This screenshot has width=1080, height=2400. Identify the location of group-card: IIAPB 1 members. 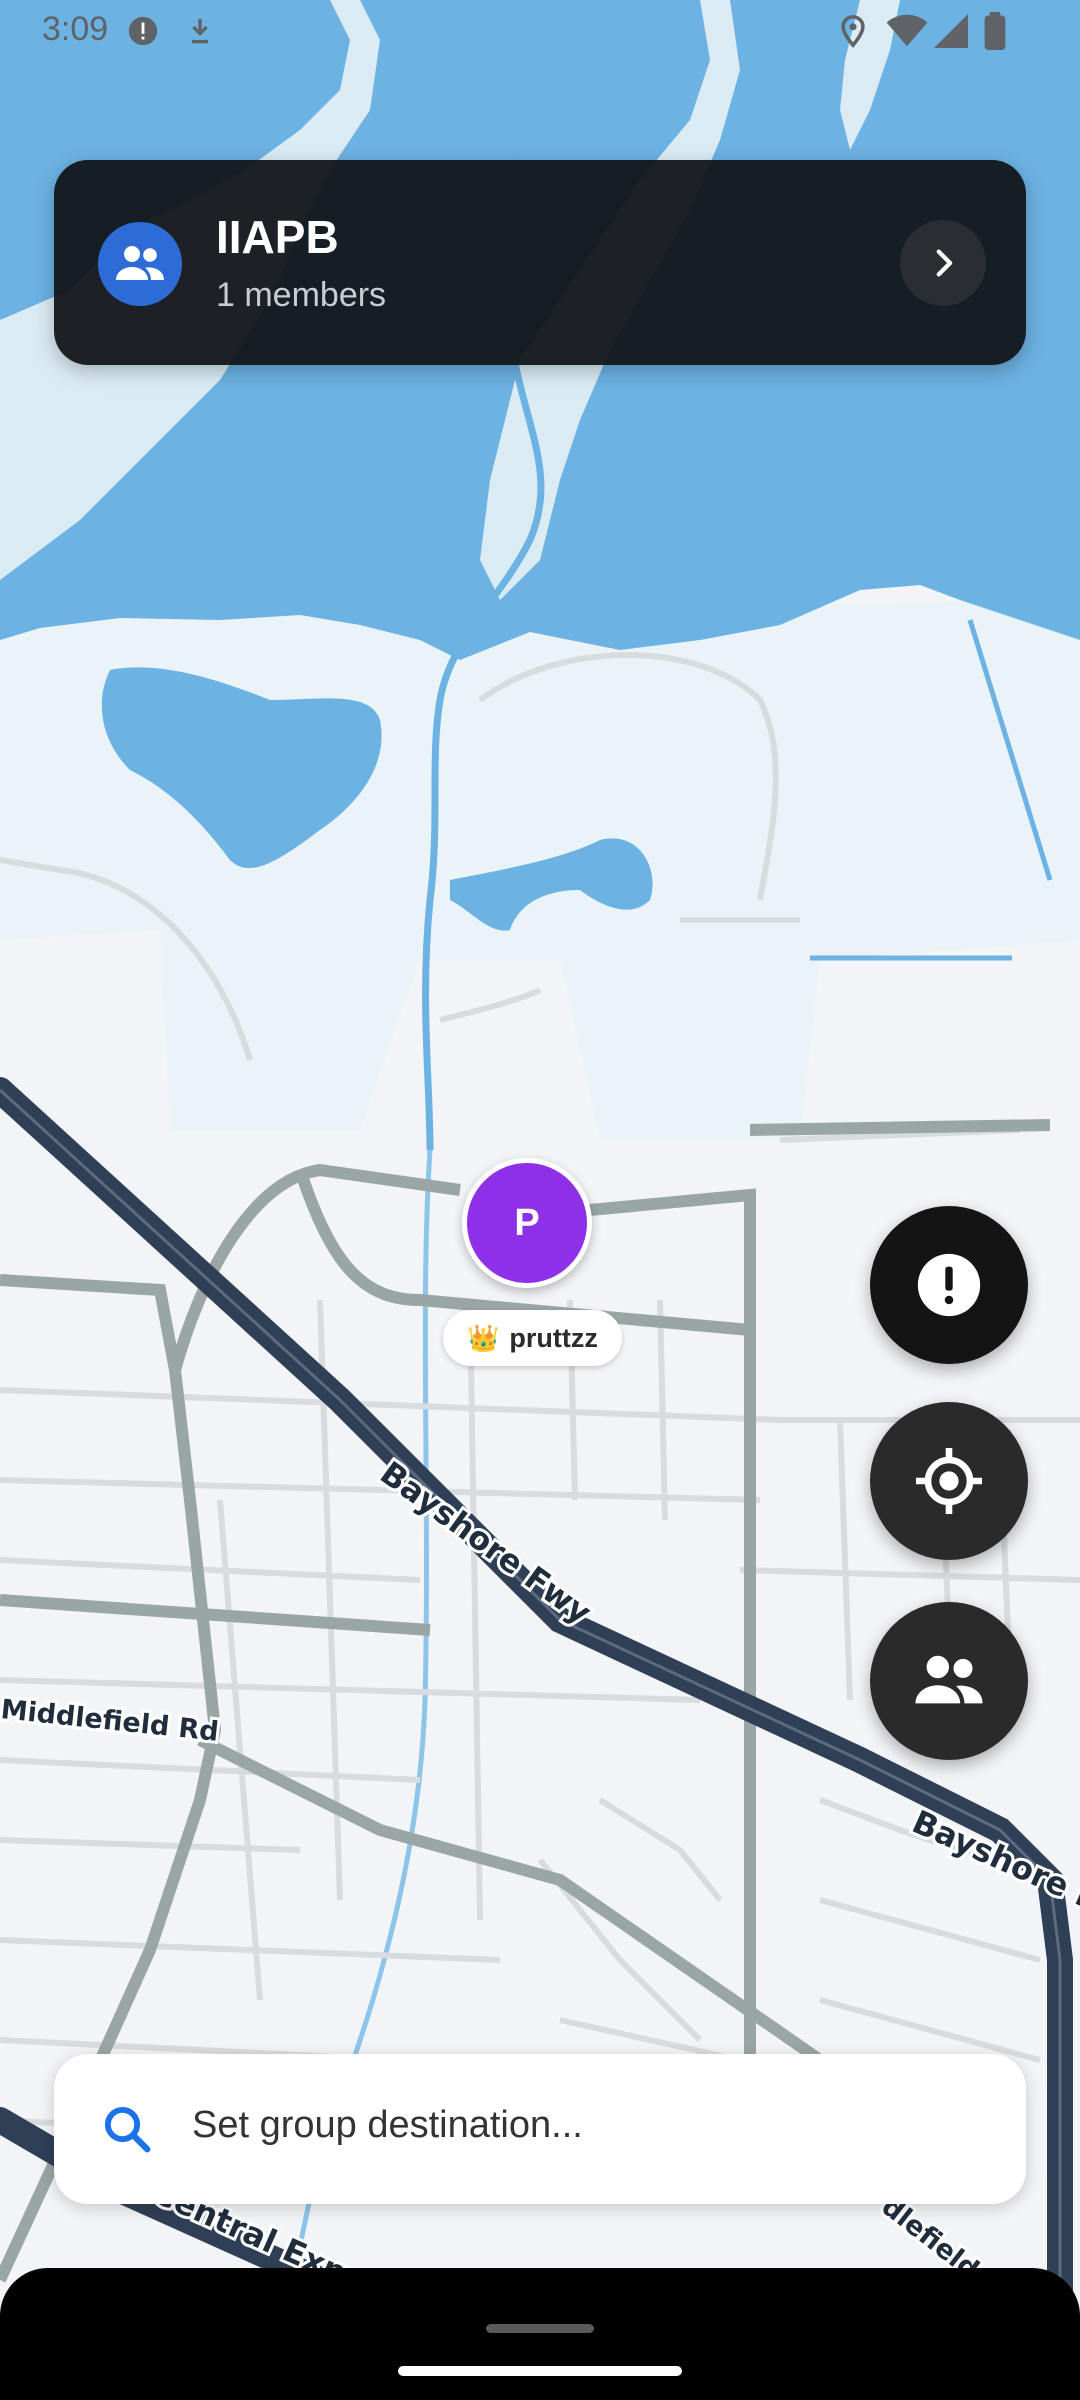
(540, 262).